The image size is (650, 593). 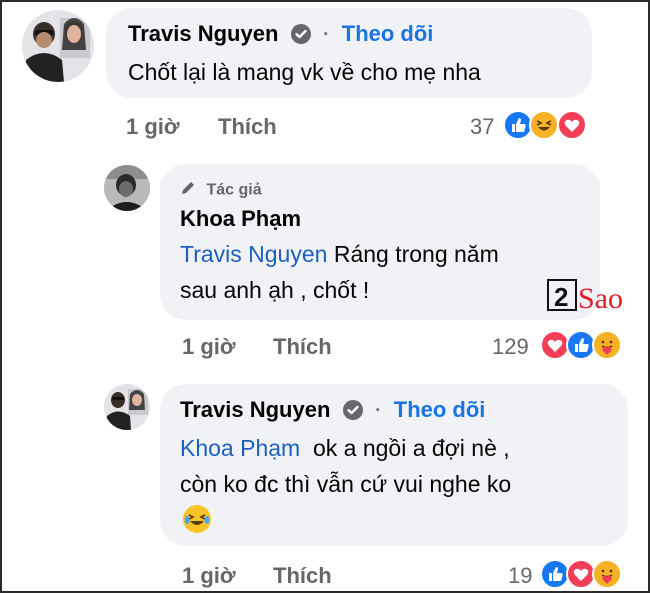 I want to click on reaction-count: 19, so click(x=520, y=576).